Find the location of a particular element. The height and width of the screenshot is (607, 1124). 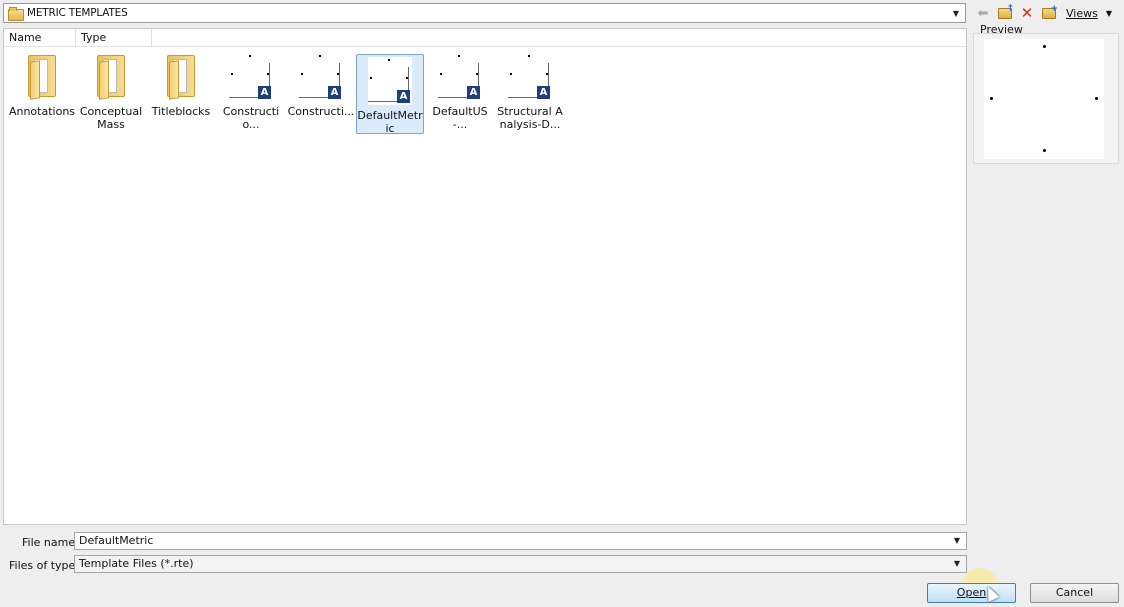

files-of-type-value: Template Files (*.rte) is located at coordinates (136, 563).